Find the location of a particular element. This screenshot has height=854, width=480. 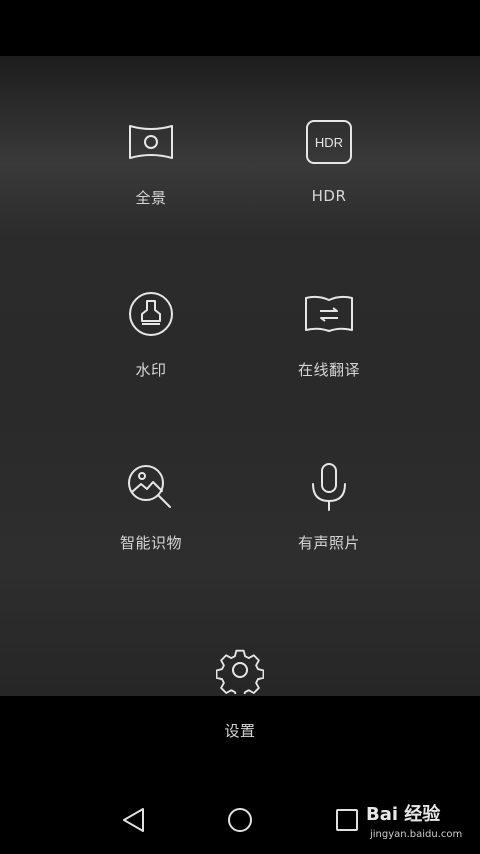

recent-square-icon is located at coordinates (347, 820).